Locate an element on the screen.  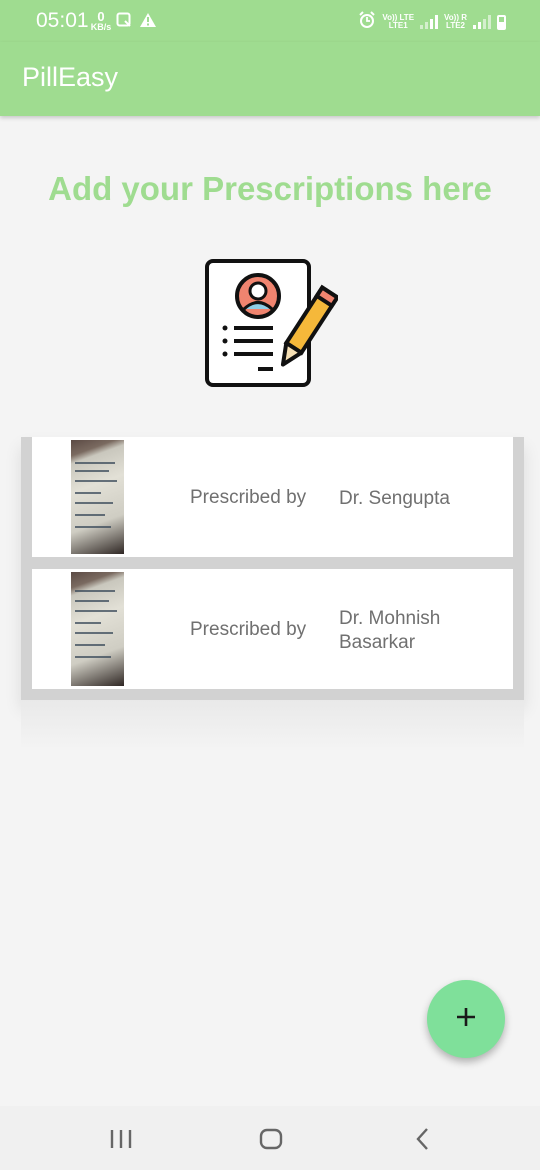
list-shadow is located at coordinates (272, 725).